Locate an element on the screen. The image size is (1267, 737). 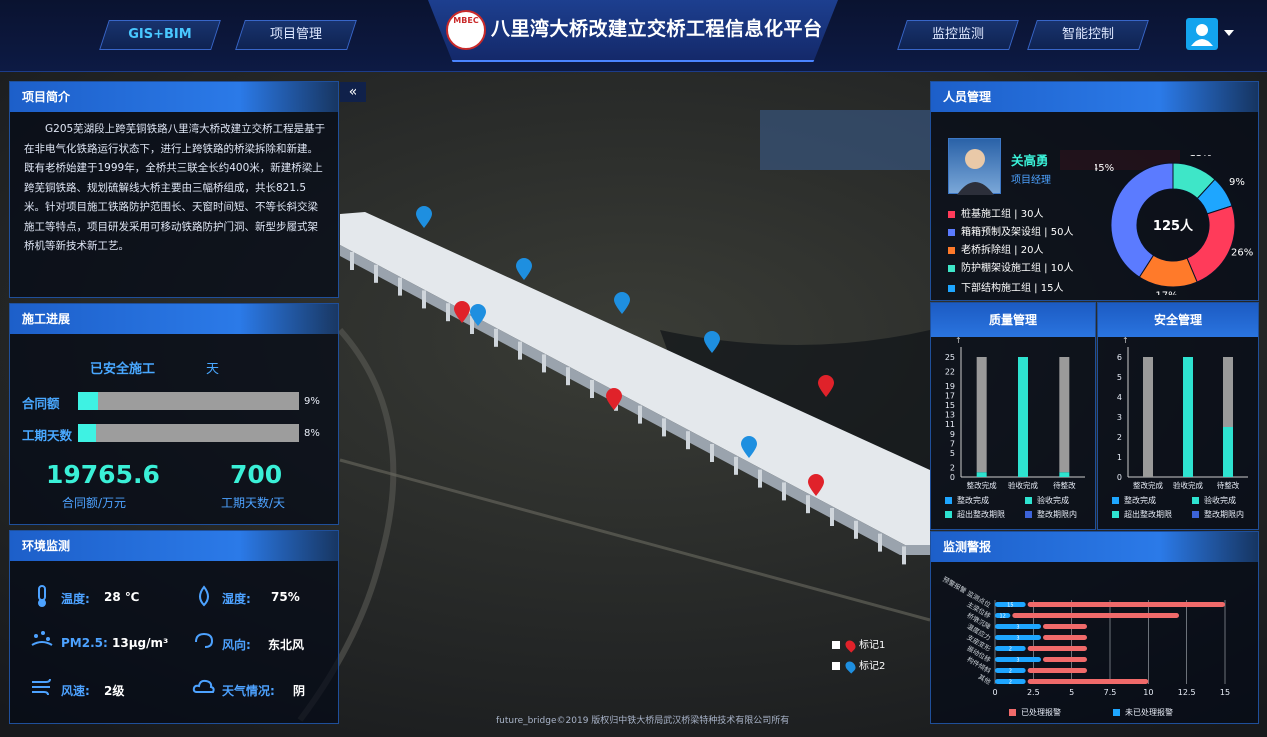
dust-icon is located at coordinates (42, 638).